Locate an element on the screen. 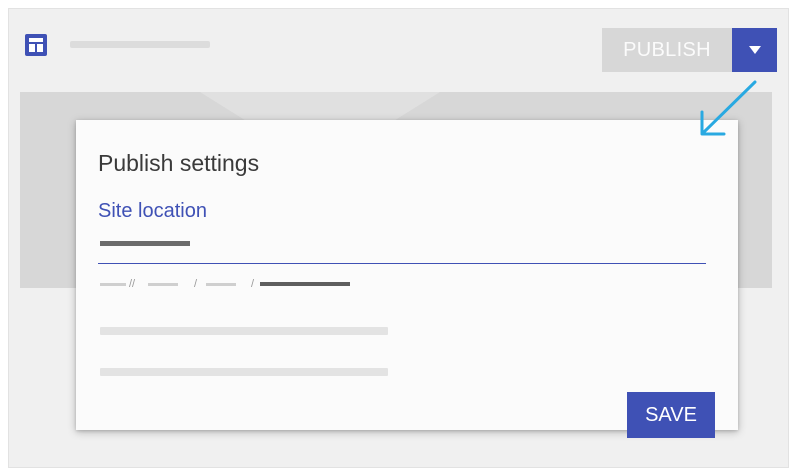  triangle-down-icon is located at coordinates (754, 50).